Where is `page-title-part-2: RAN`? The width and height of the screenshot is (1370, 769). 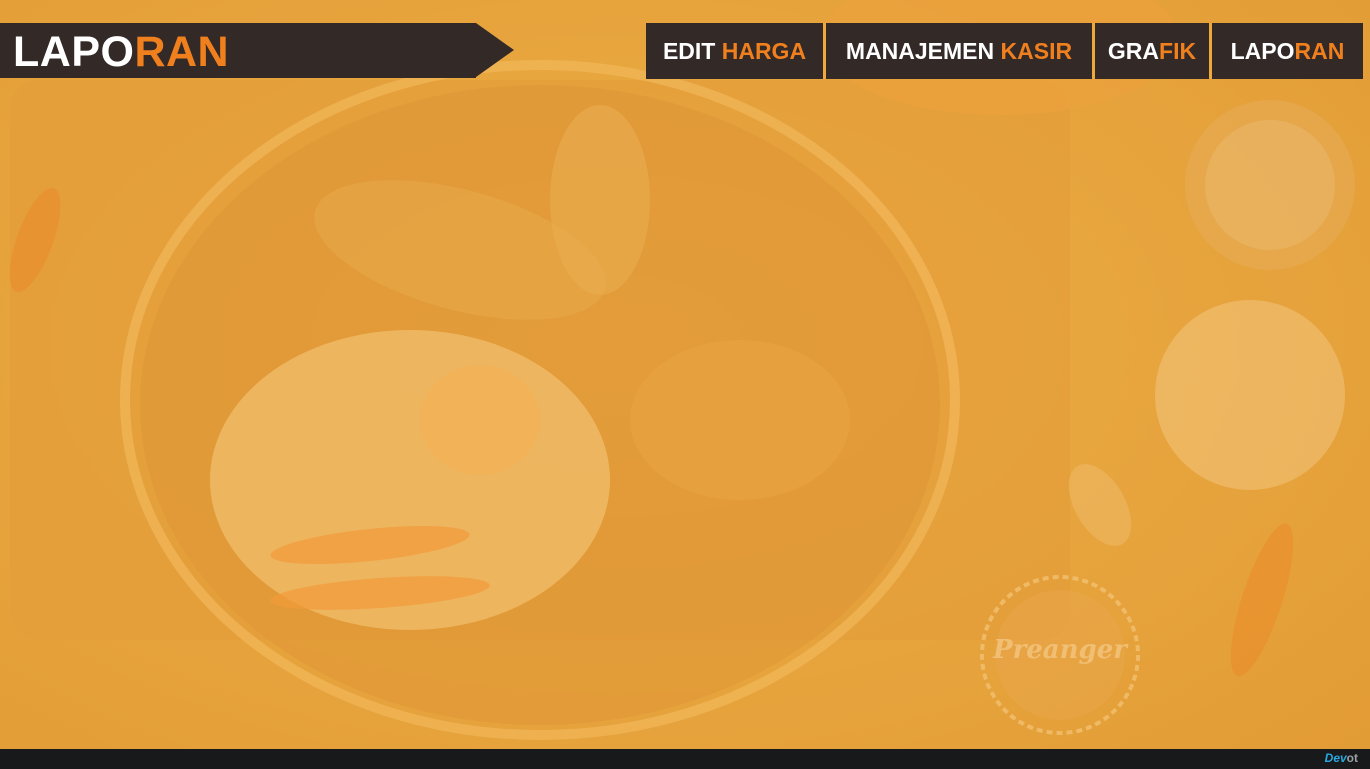 page-title-part-2: RAN is located at coordinates (182, 52).